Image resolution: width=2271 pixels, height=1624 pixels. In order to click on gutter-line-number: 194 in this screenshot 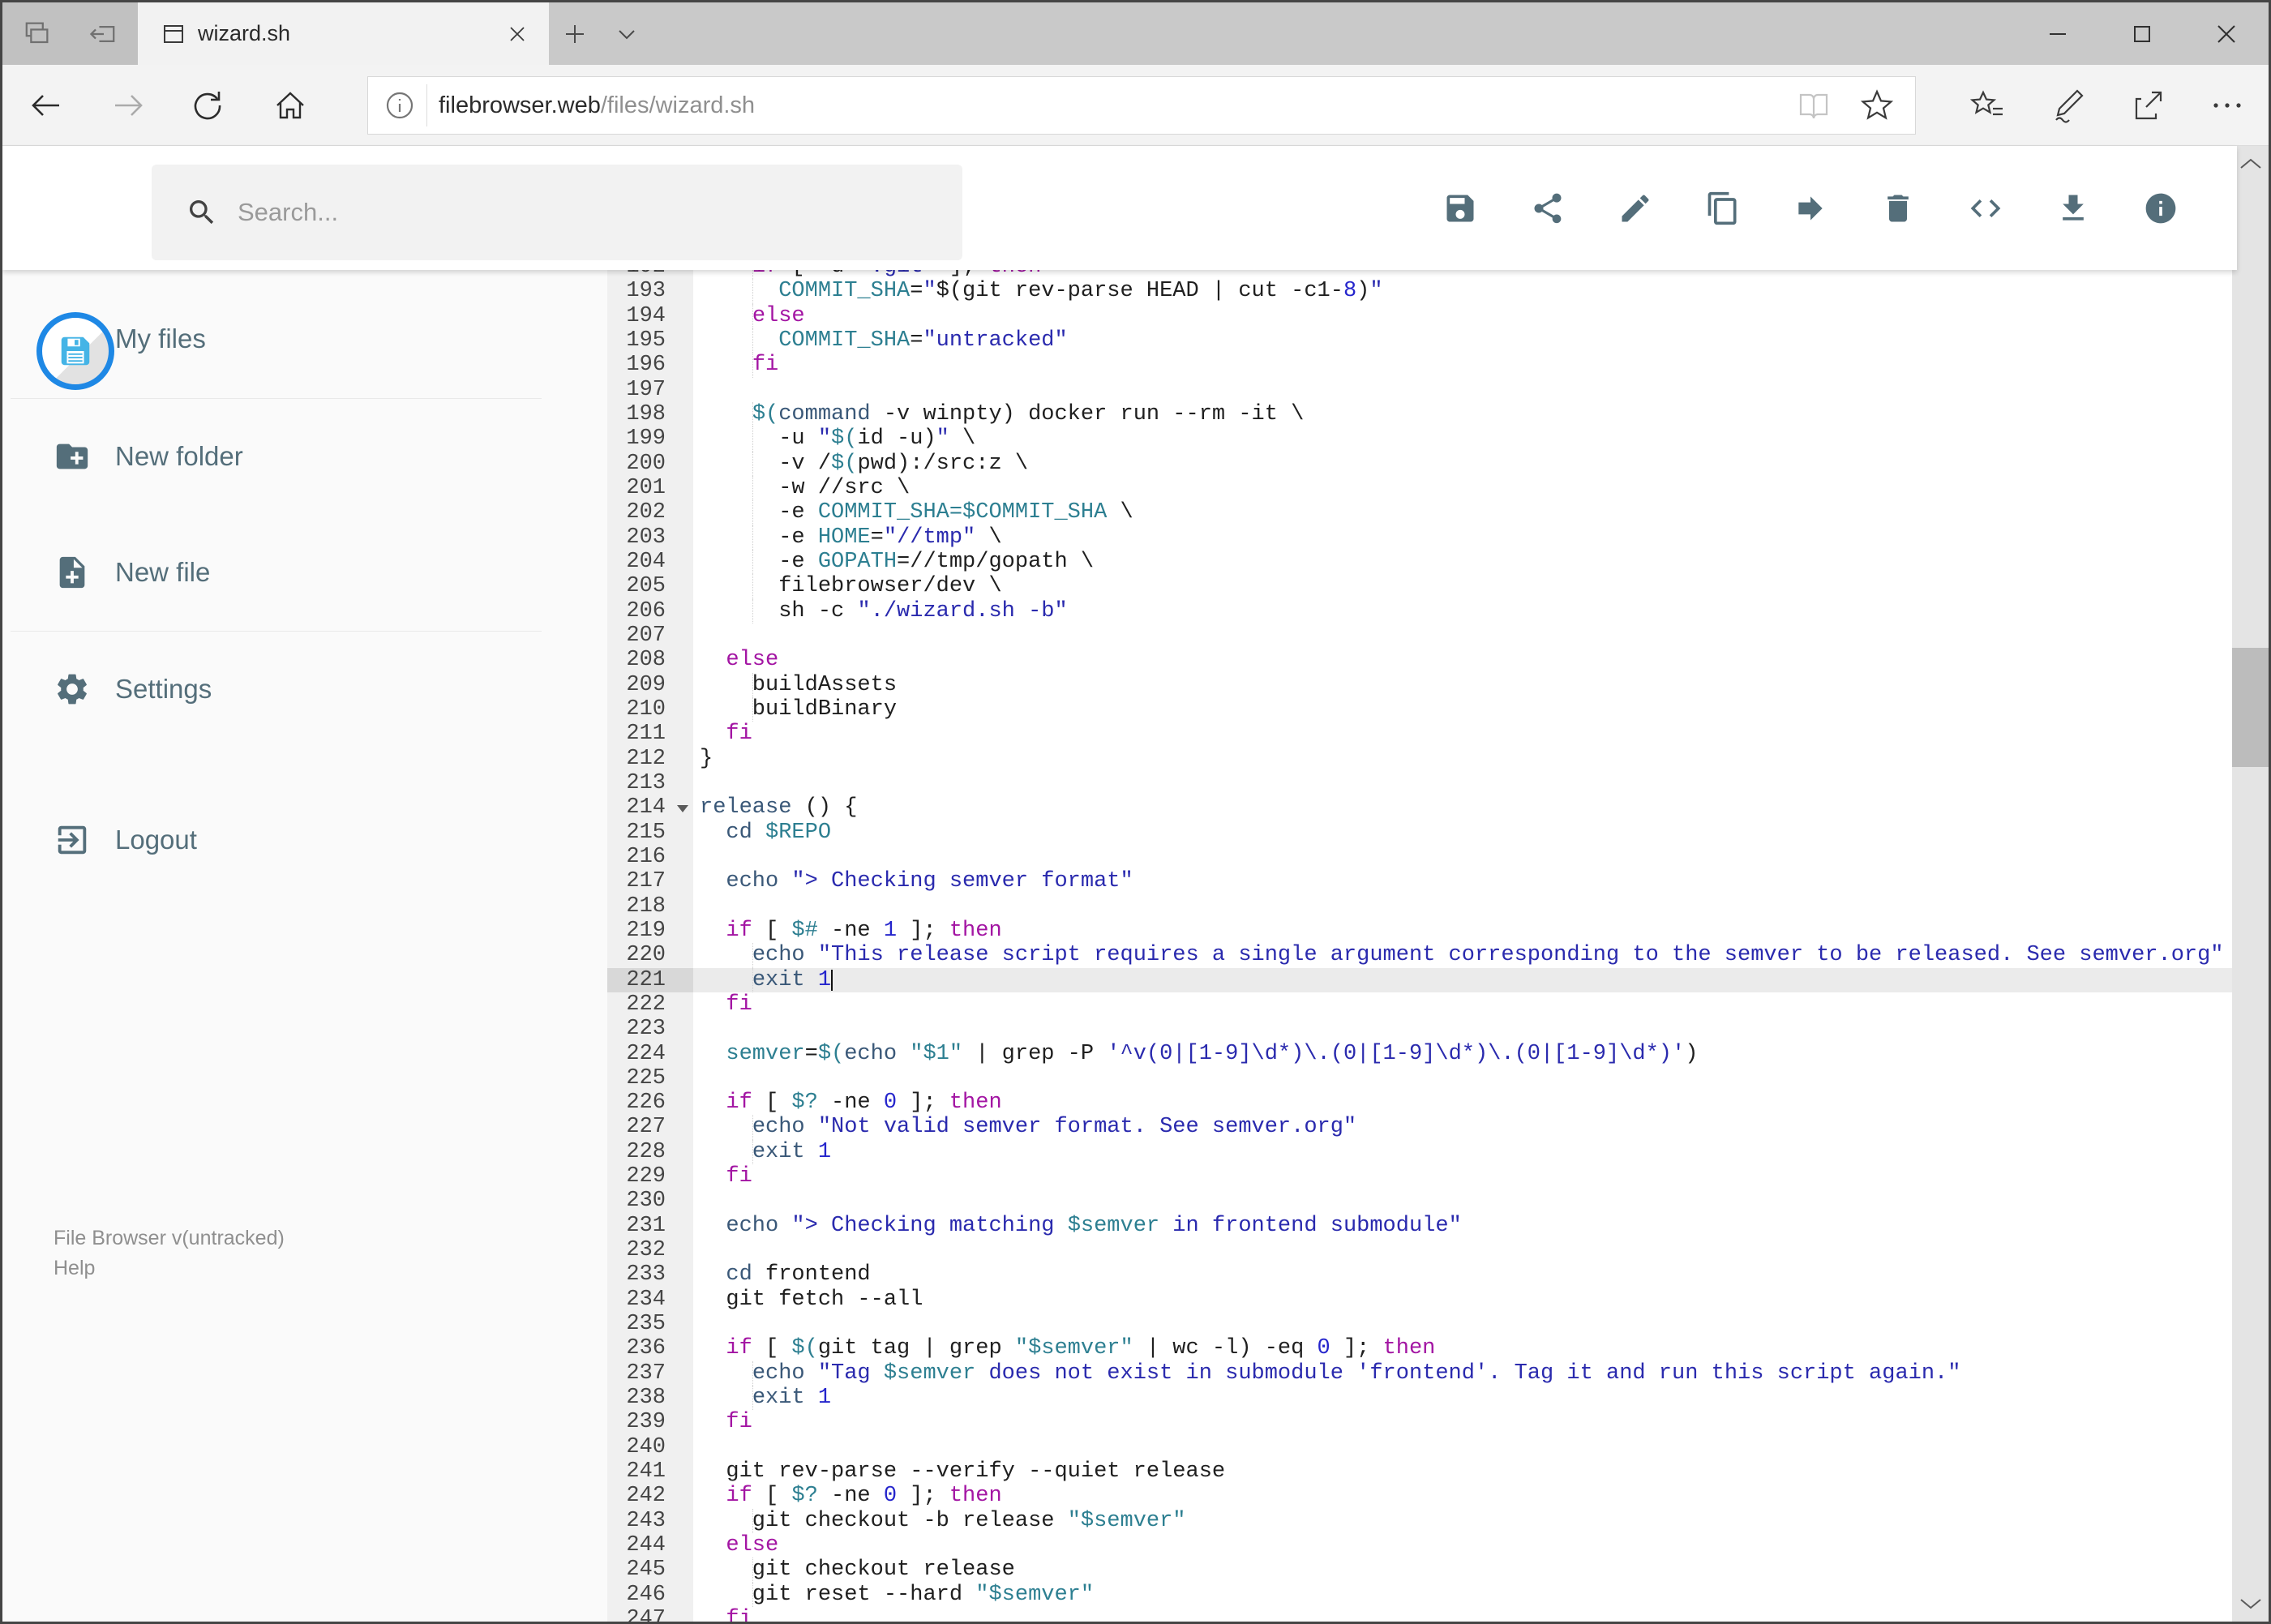, I will do `click(650, 316)`.